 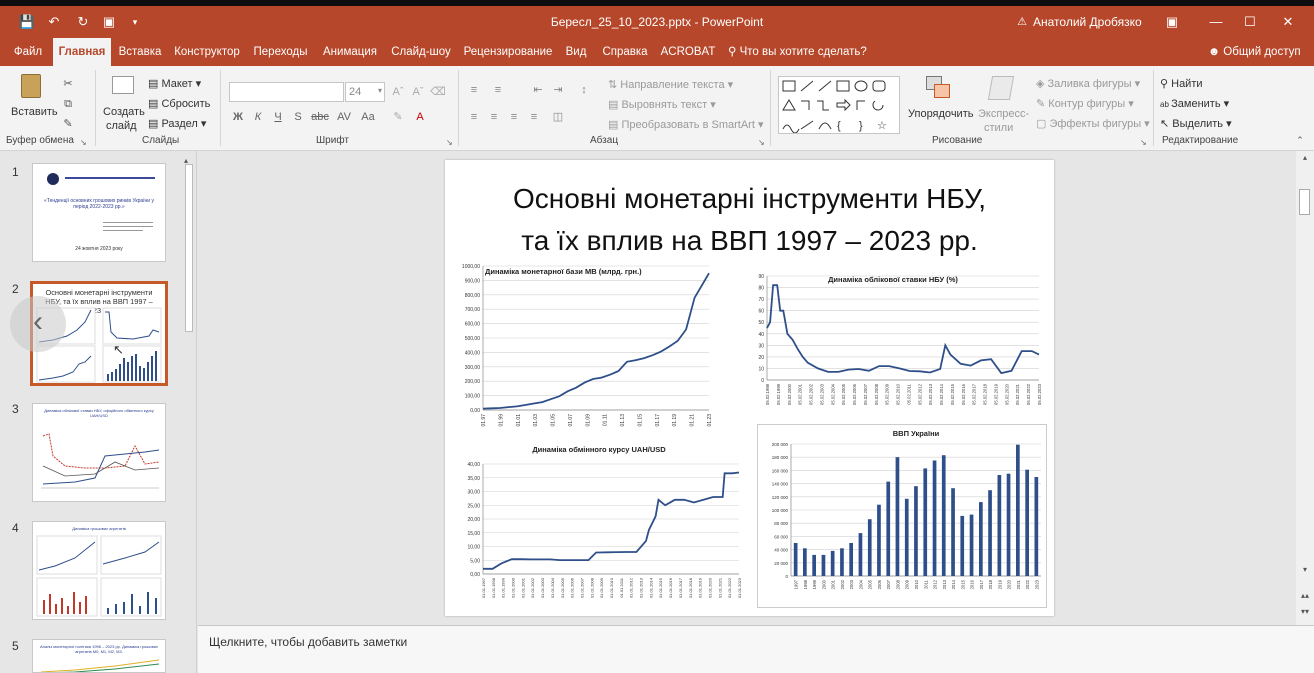 I want to click on new-slide-label-2: слайд, so click(x=121, y=126).